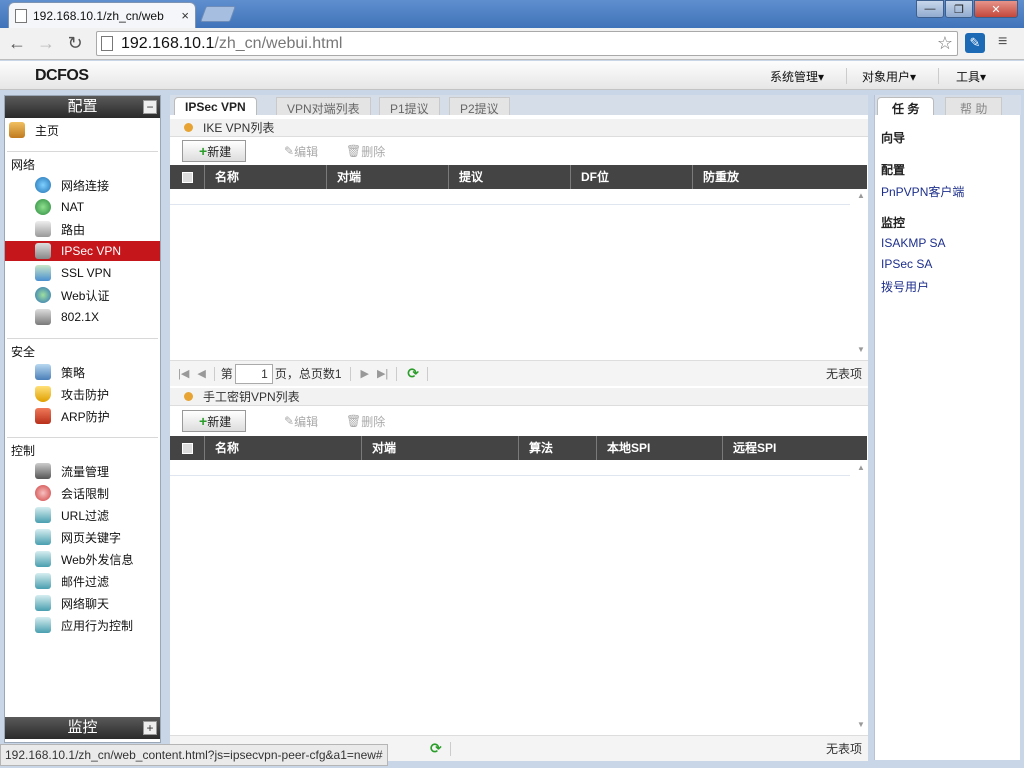 The width and height of the screenshot is (1024, 768). What do you see at coordinates (82, 559) in the screenshot?
I see `sidebar-item-web-outbound: Web外发信息` at bounding box center [82, 559].